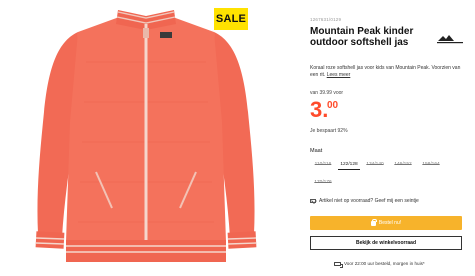 This screenshot has height=276, width=475. I want to click on price-integer: 3., so click(319, 109).